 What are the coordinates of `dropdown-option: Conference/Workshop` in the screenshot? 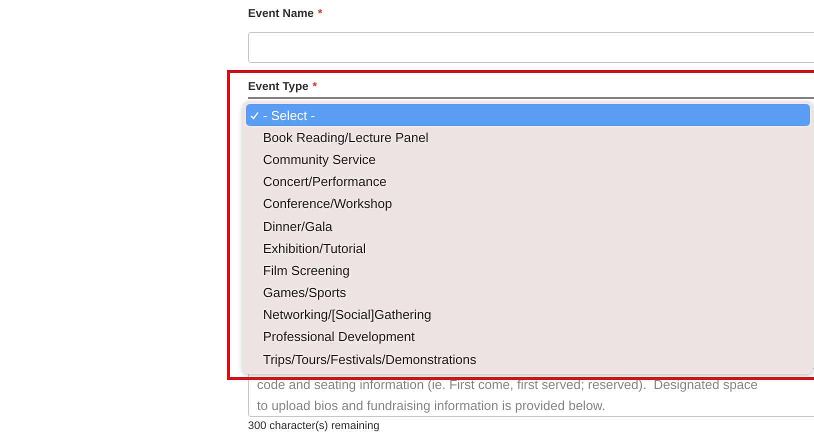 It's located at (528, 203).